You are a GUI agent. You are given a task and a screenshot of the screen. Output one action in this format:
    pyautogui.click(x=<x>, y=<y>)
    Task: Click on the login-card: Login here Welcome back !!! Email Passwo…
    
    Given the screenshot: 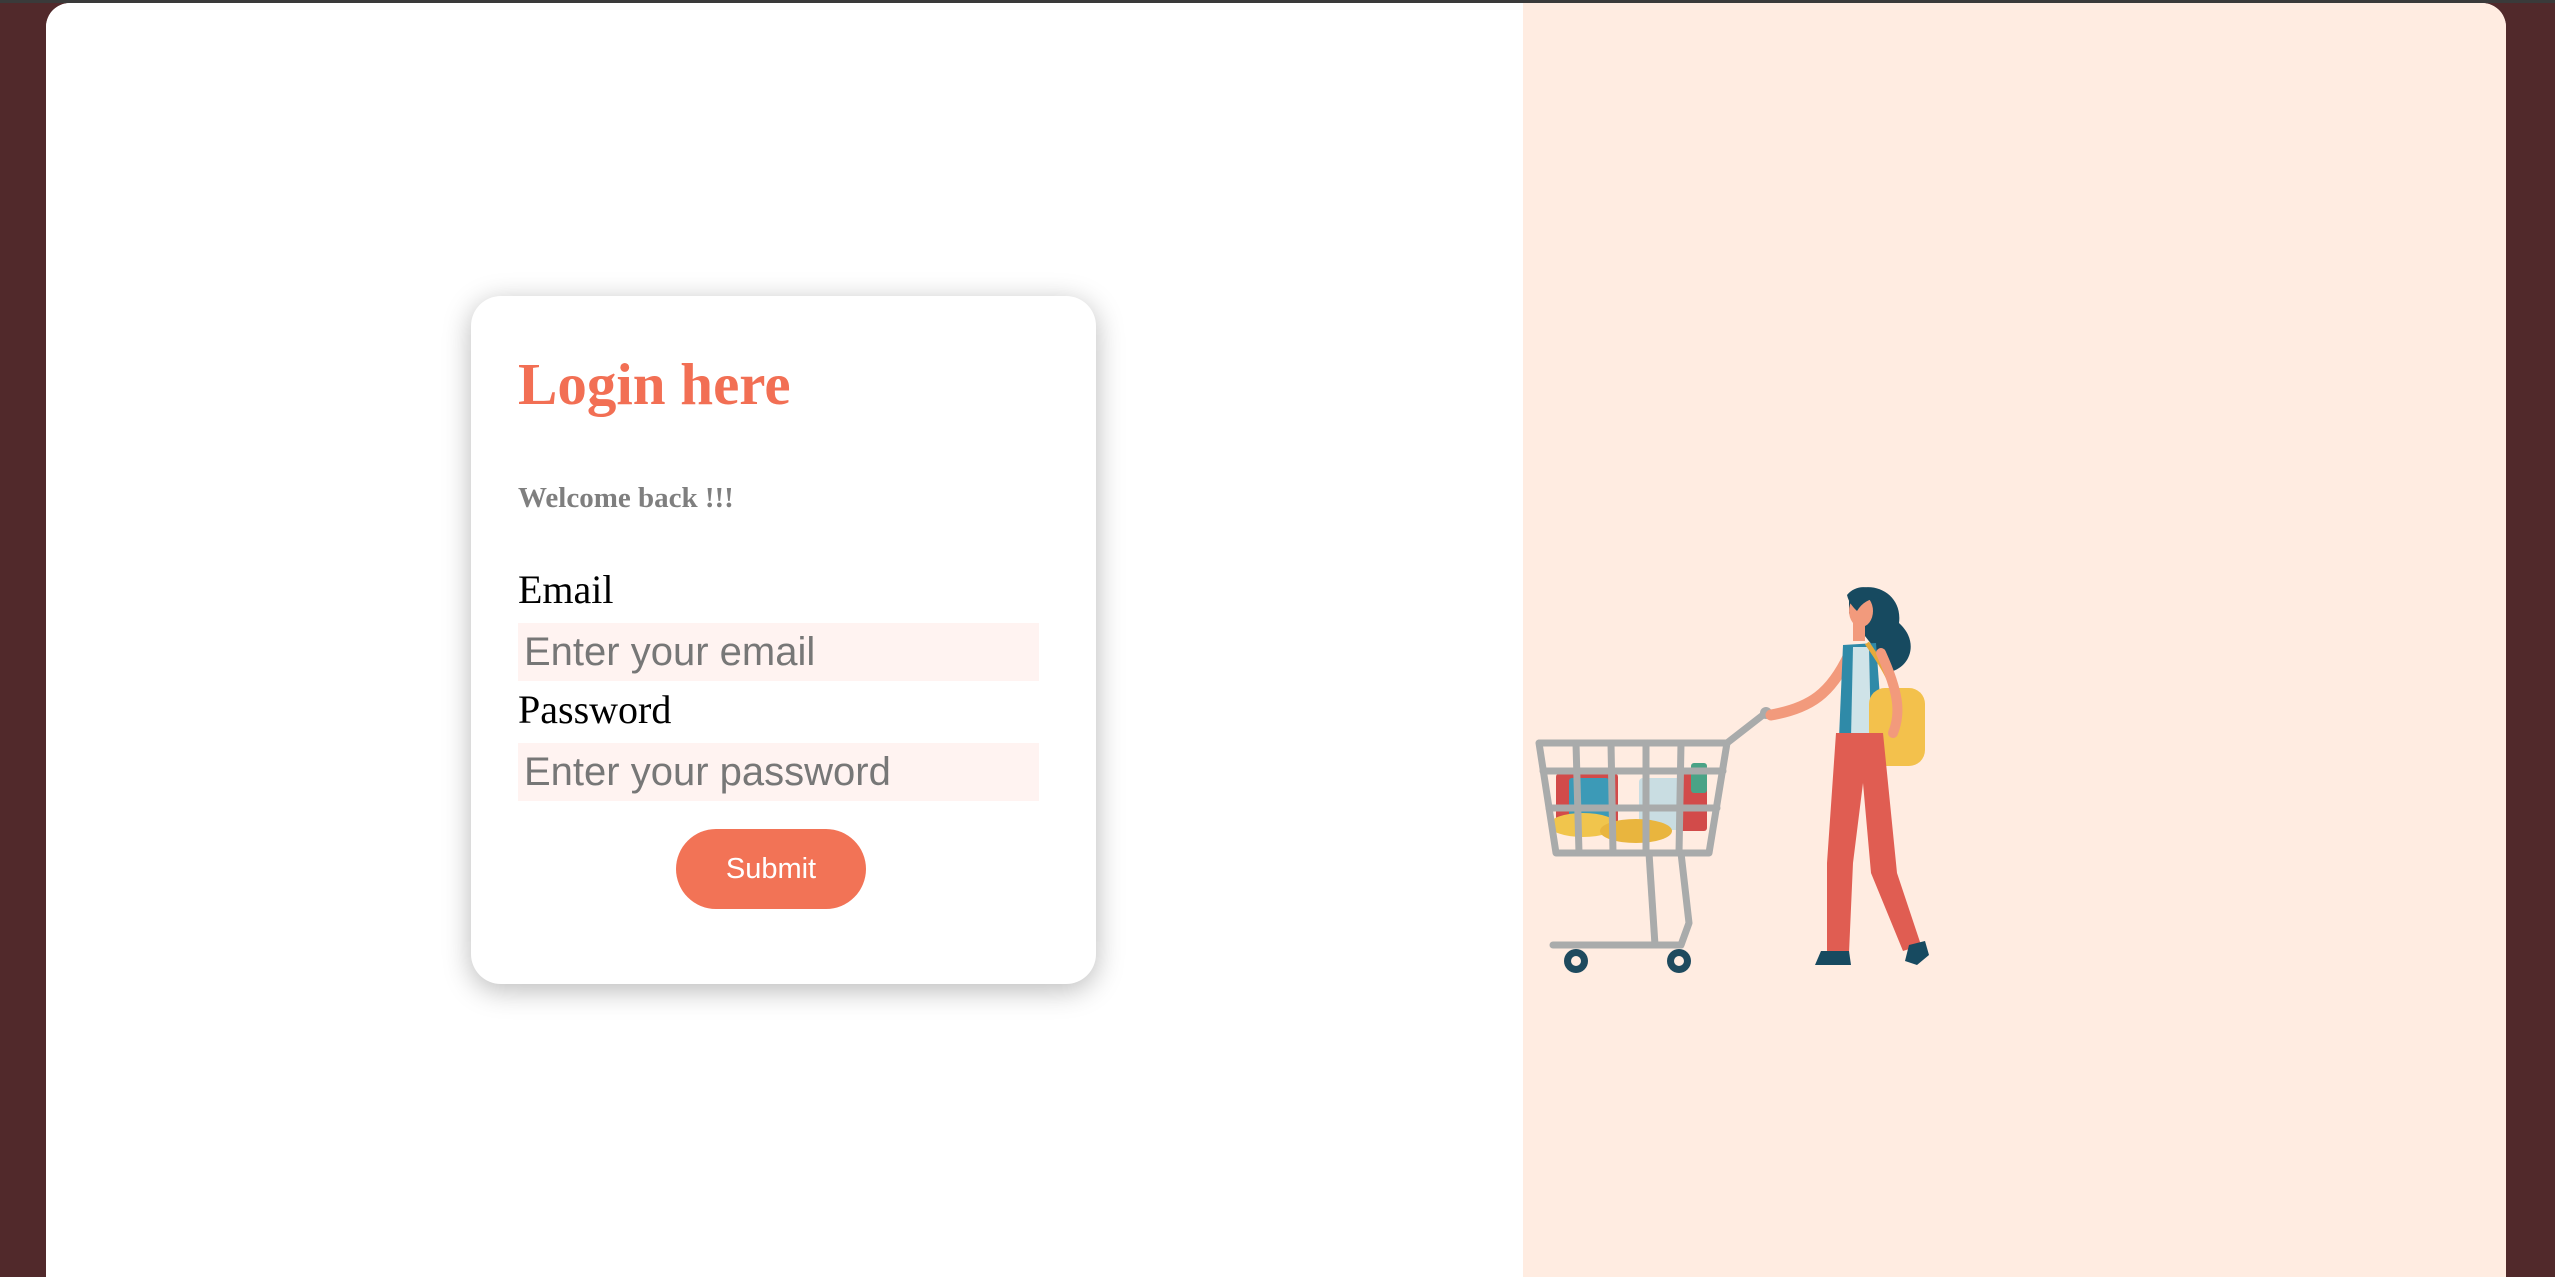 What is the action you would take?
    pyautogui.click(x=783, y=640)
    